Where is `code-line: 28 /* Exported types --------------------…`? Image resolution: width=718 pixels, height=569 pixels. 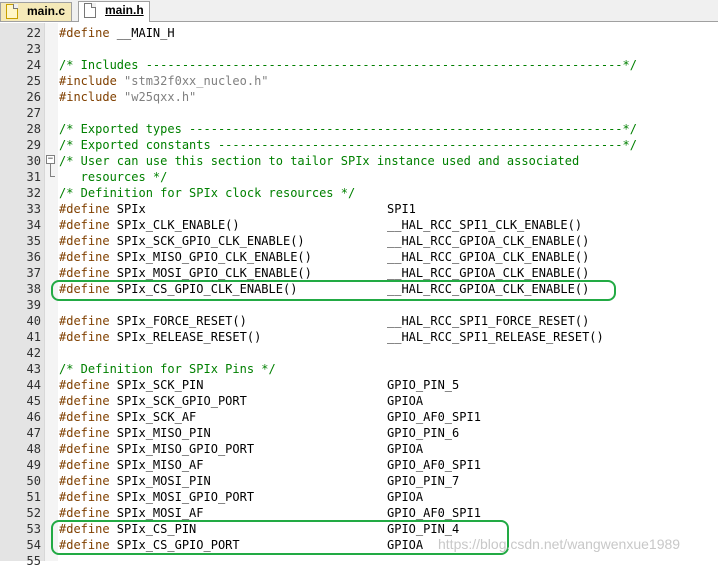 code-line: 28 /* Exported types --------------------… is located at coordinates (359, 129).